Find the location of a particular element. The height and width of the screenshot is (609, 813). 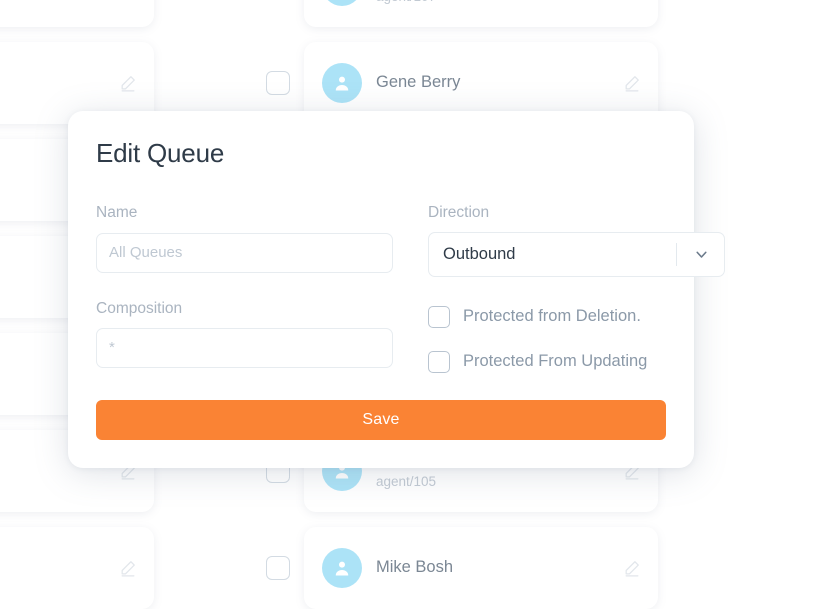

checkbox-protected-from-updating: Protected From Updating is located at coordinates (576, 361).